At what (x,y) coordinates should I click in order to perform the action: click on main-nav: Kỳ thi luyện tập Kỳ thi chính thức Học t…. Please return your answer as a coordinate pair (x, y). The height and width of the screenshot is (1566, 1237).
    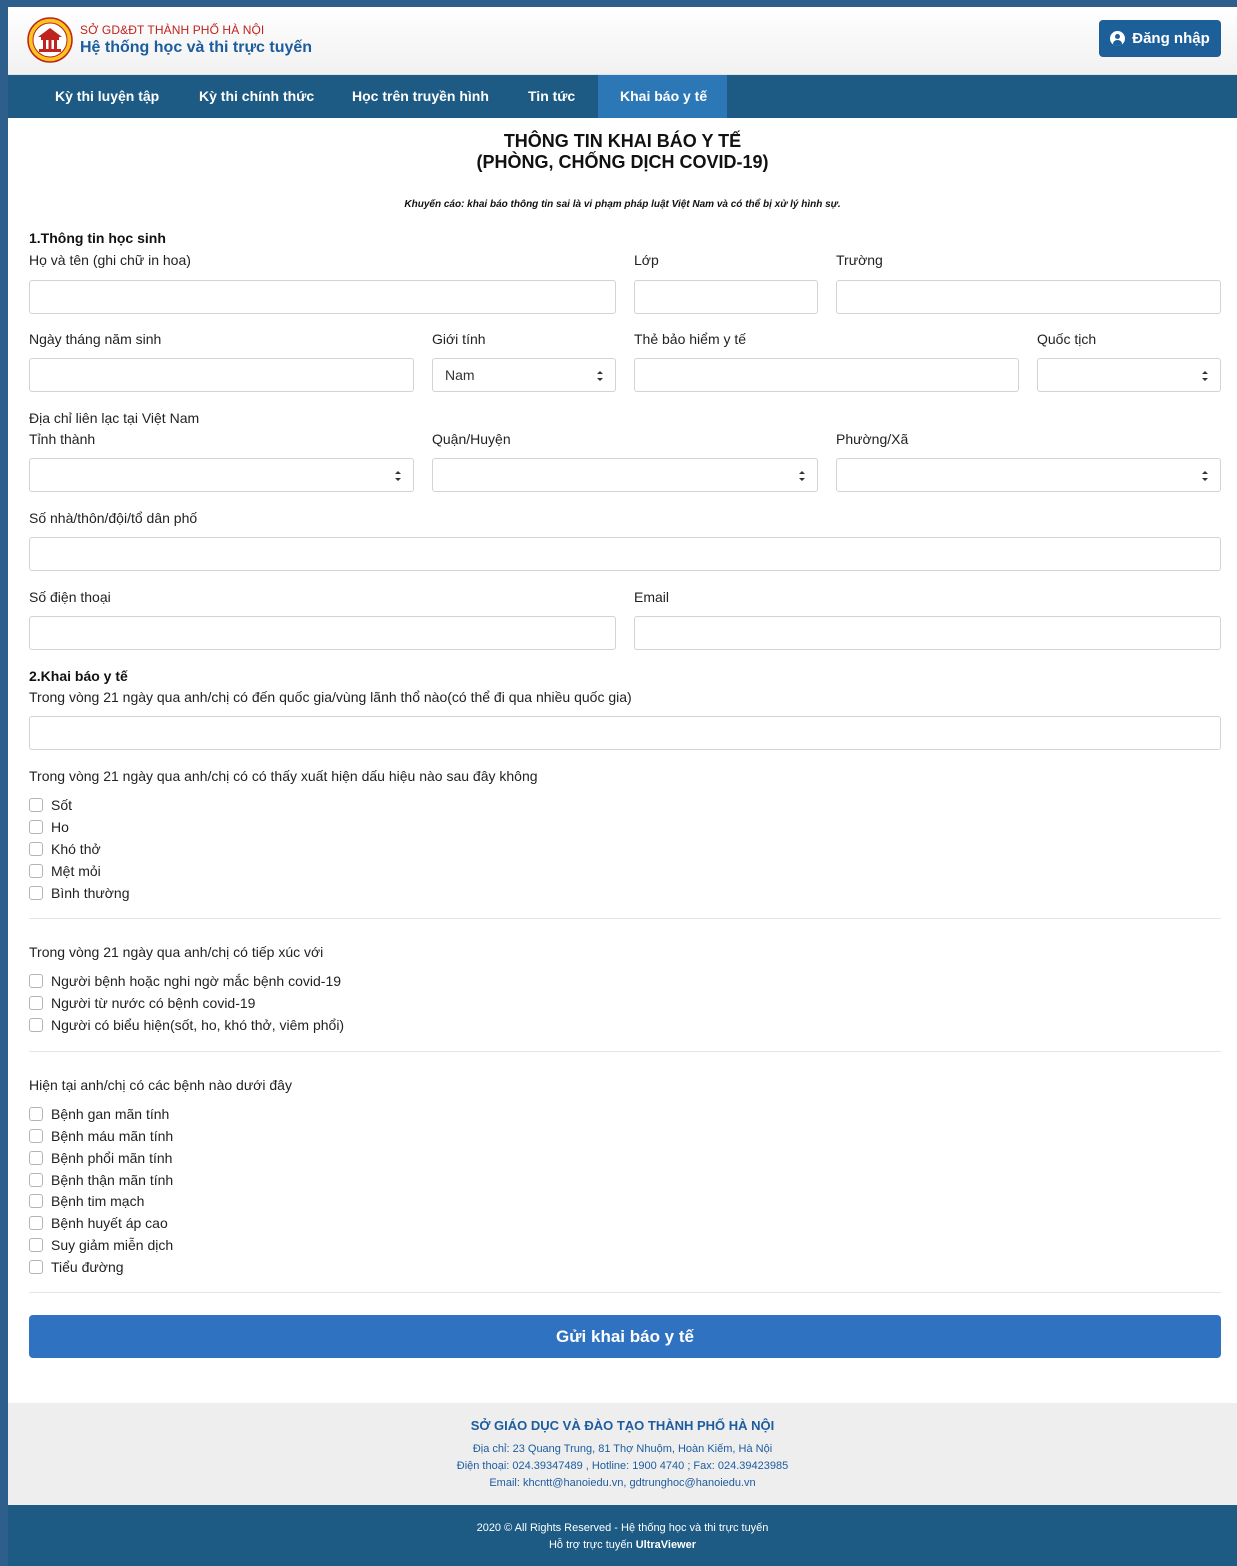
    Looking at the image, I should click on (622, 96).